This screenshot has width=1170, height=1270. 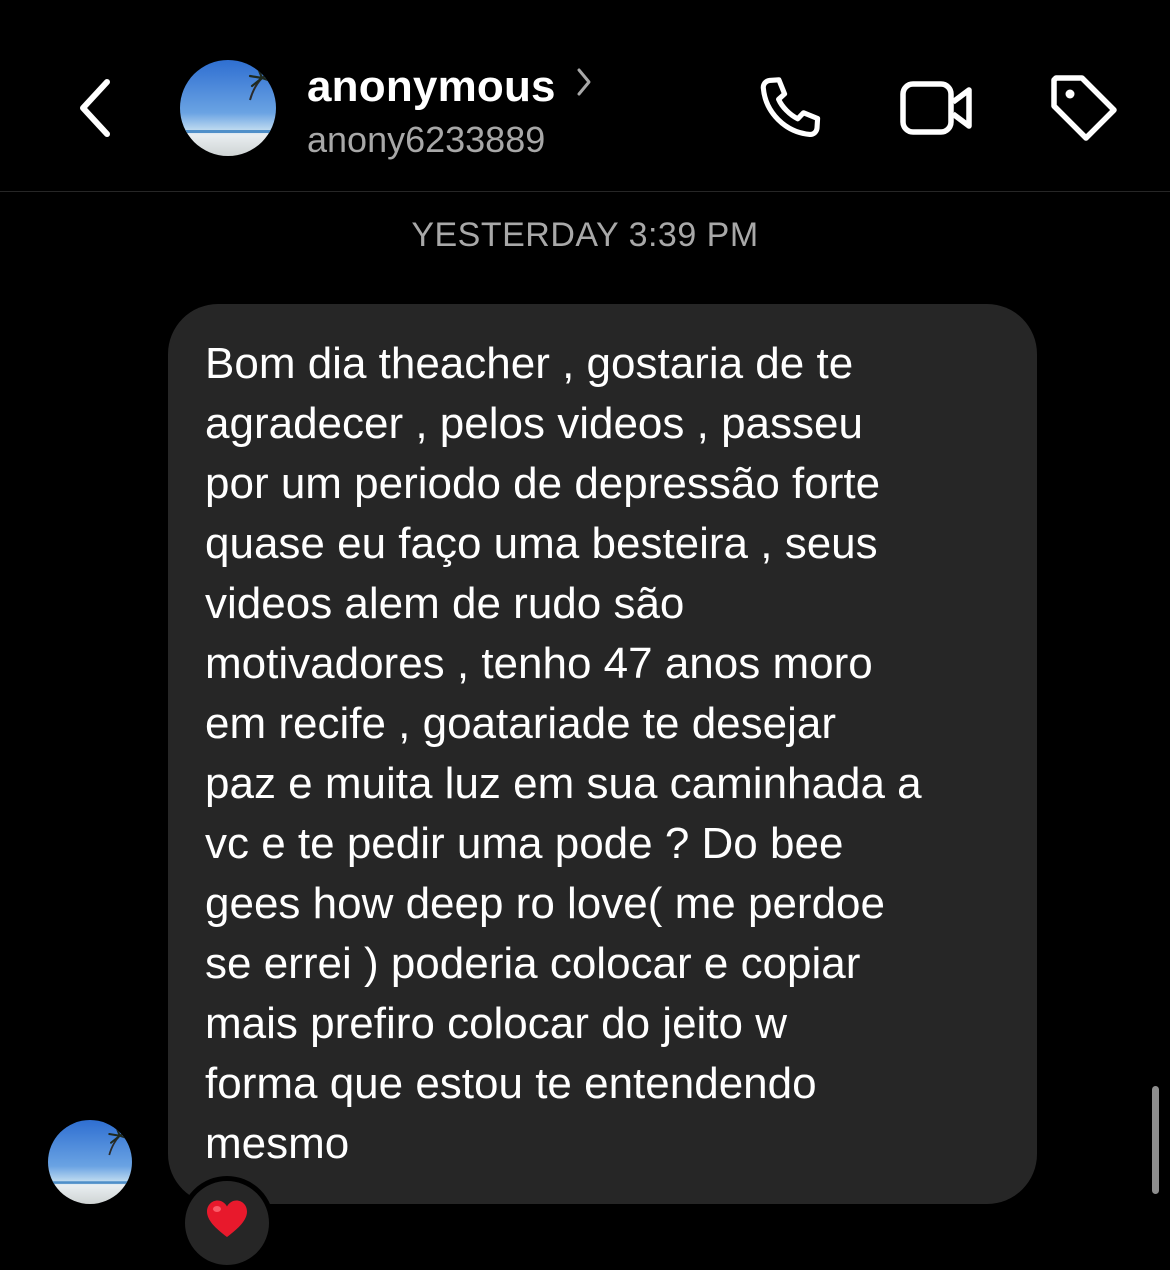 What do you see at coordinates (227, 1218) in the screenshot?
I see `heart-icon` at bounding box center [227, 1218].